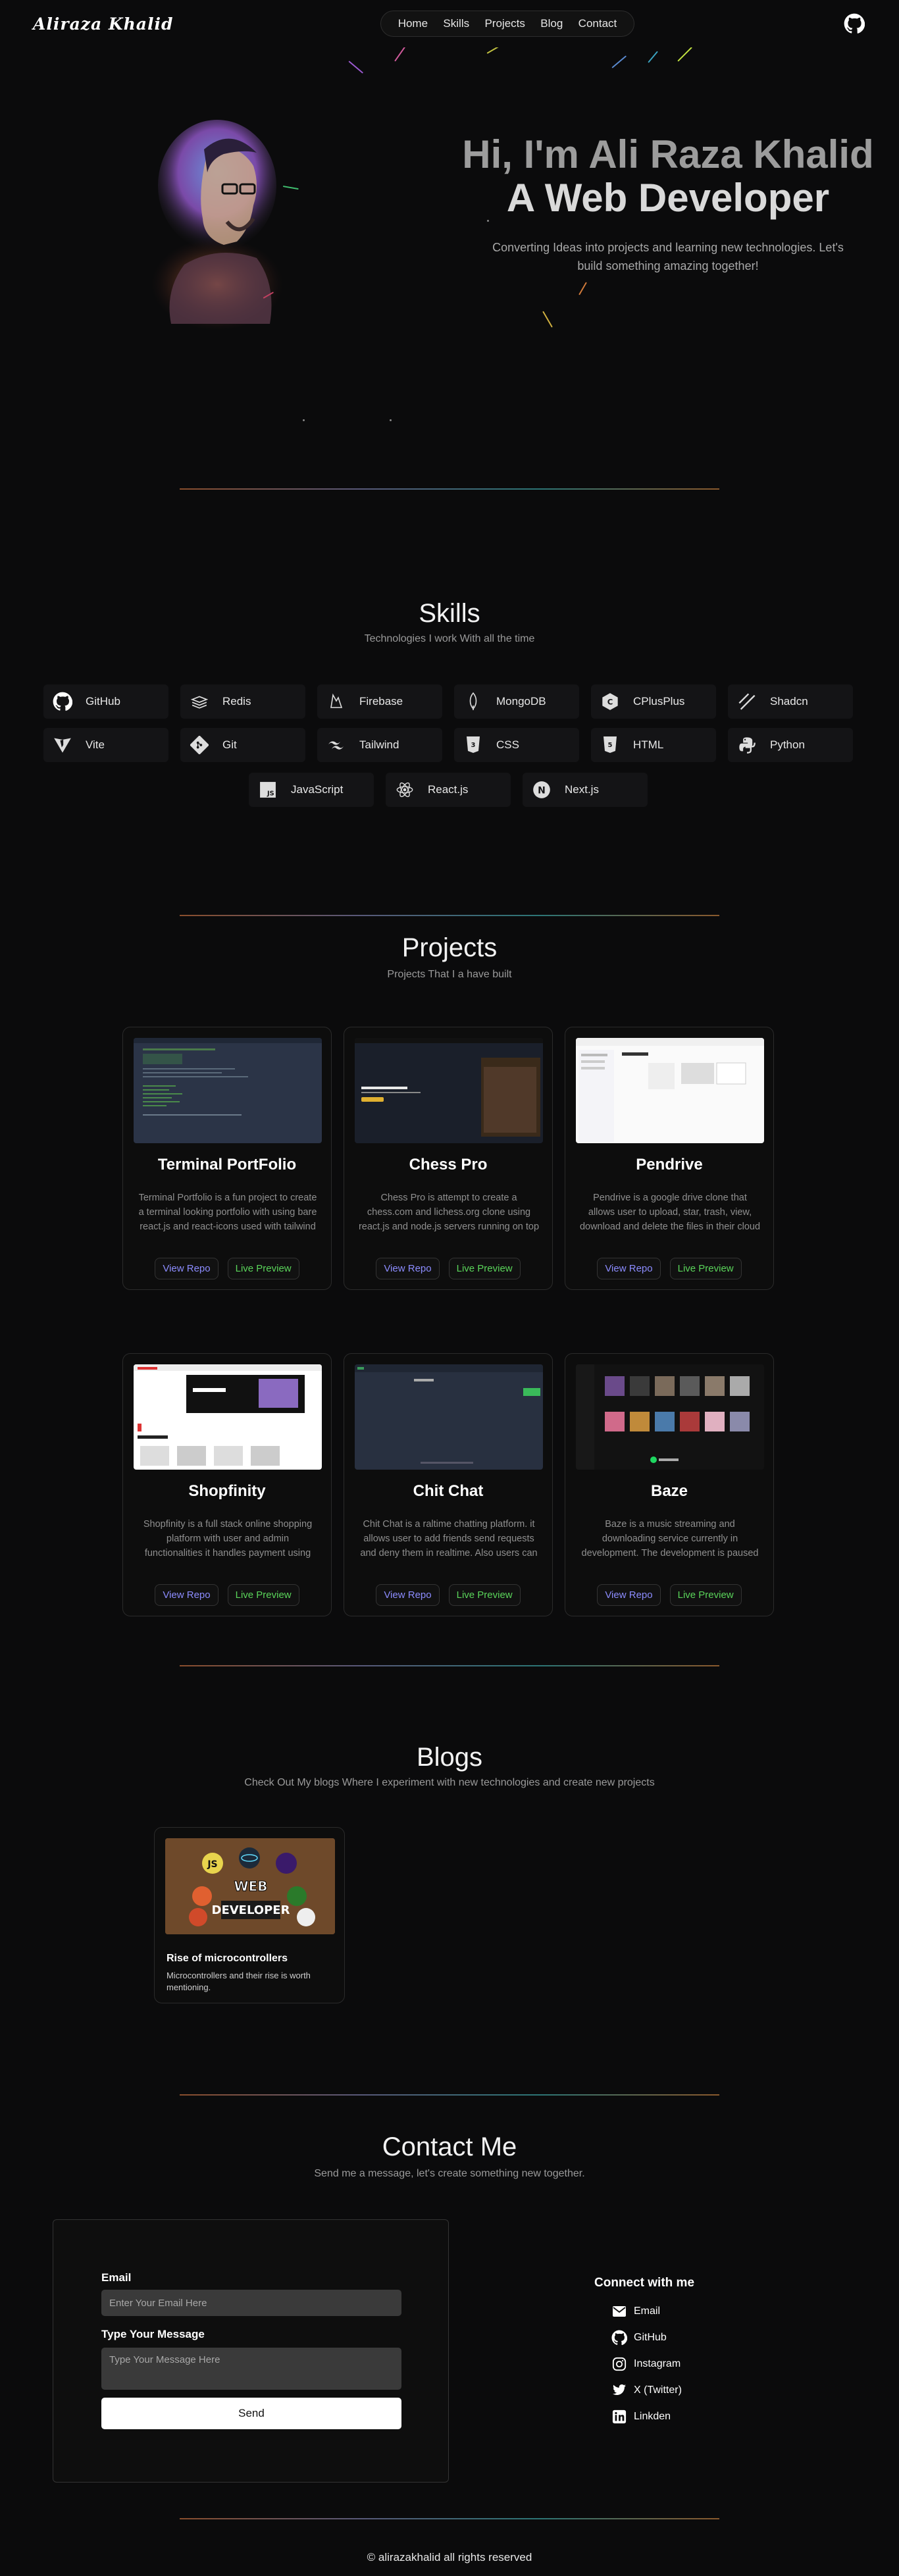  Describe the element at coordinates (652, 2390) in the screenshot. I see `connect-link-xtwitter: X (Twitter)` at that location.